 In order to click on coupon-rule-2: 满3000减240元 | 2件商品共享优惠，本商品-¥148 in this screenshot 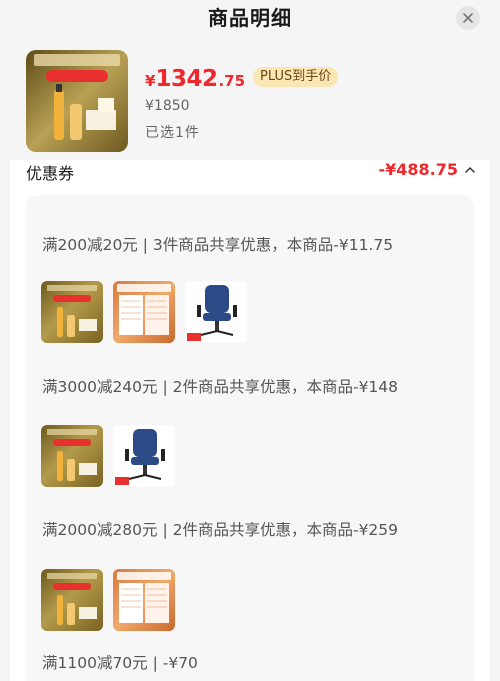, I will do `click(220, 387)`.